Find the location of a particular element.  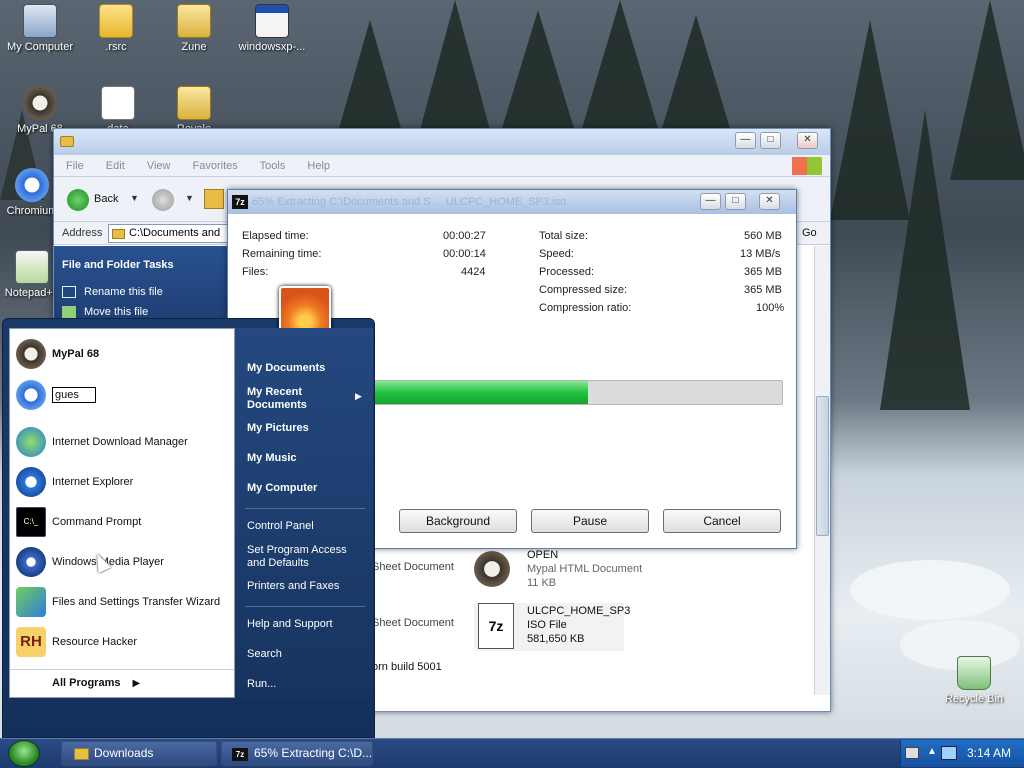

vertical-scrollbar is located at coordinates (822, 470).